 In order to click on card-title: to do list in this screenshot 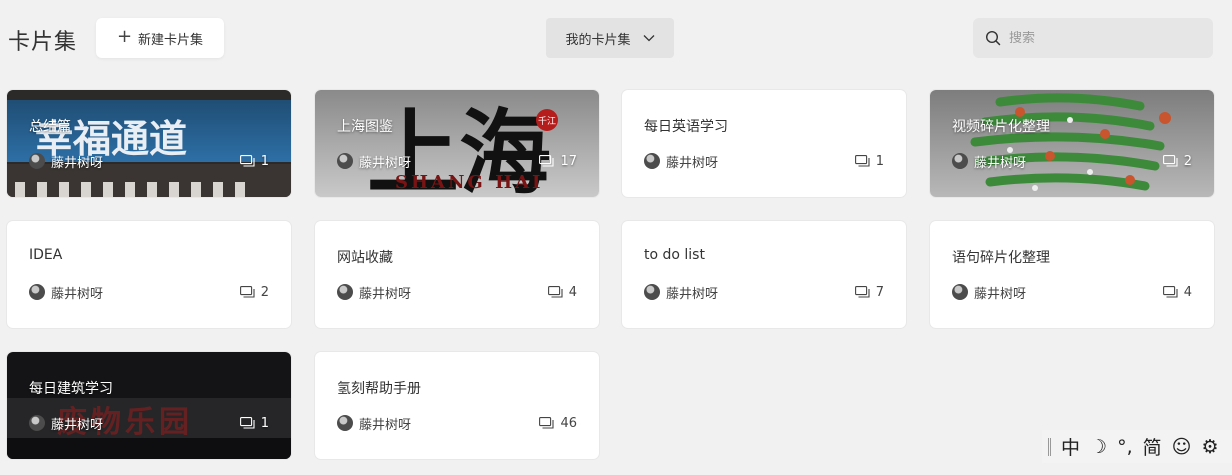, I will do `click(674, 255)`.